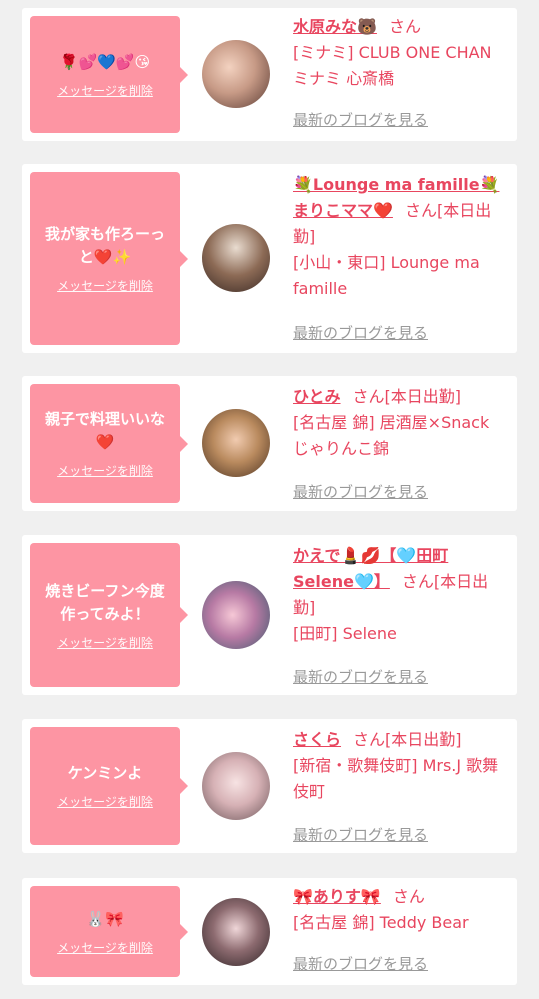 Image resolution: width=539 pixels, height=999 pixels. What do you see at coordinates (345, 633) in the screenshot?
I see `shop-area: [田町] Selene` at bounding box center [345, 633].